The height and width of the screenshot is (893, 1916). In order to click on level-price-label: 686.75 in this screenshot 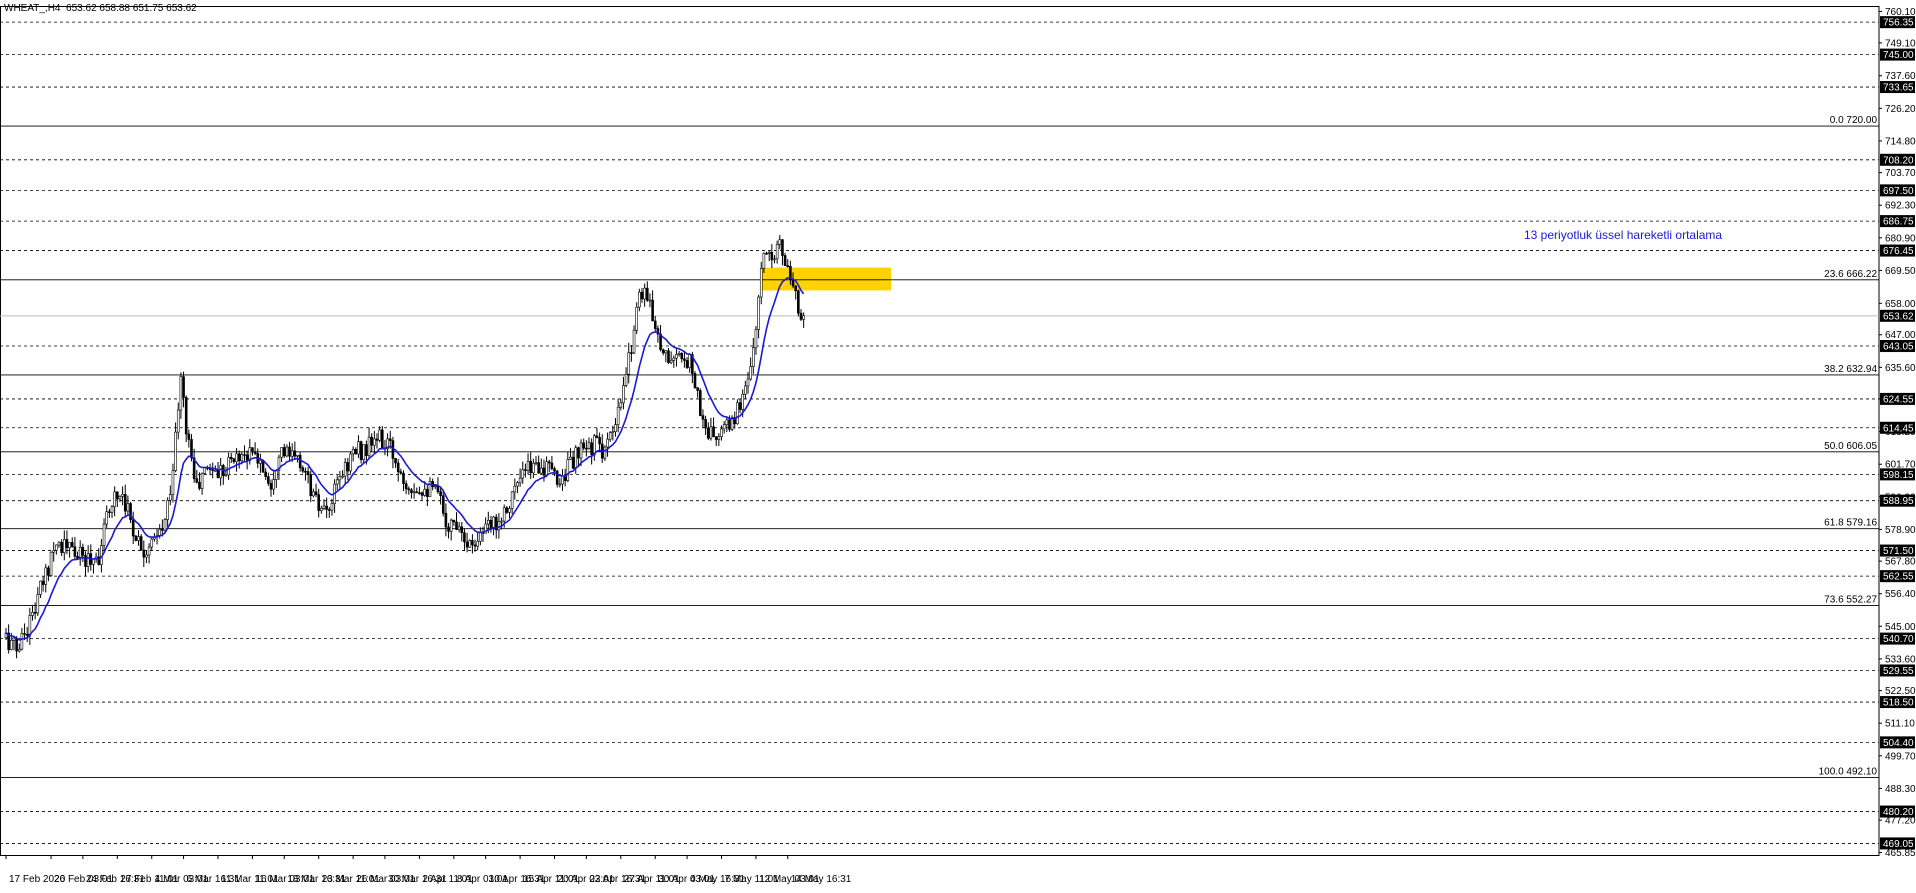, I will do `click(1898, 222)`.